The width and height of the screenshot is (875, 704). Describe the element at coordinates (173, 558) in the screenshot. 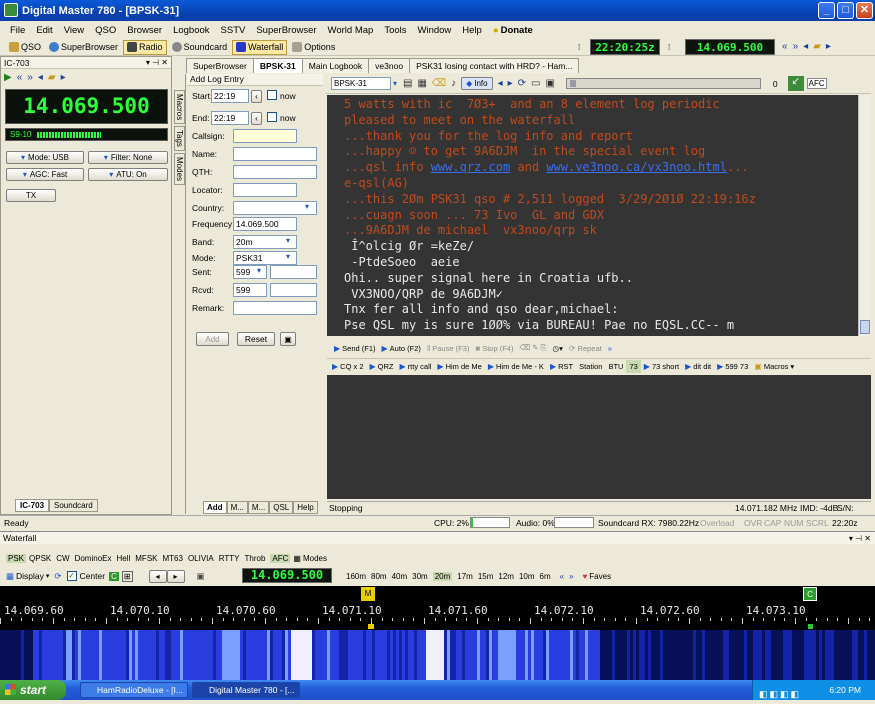

I see `wf-mode-mt63: MT63` at that location.